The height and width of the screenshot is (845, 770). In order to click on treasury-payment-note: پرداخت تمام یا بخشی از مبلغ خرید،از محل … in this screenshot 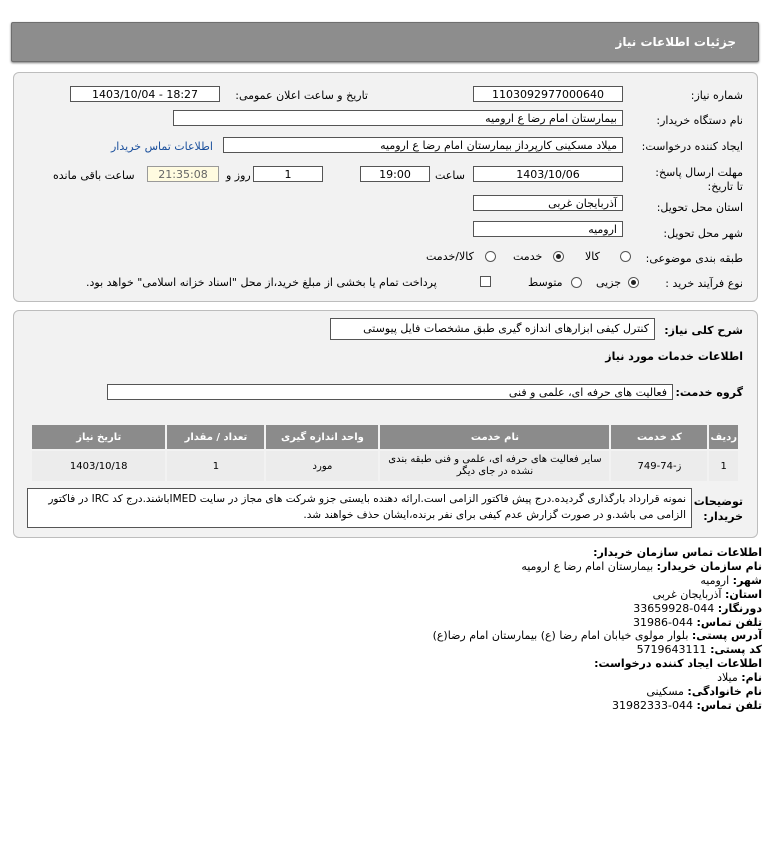, I will do `click(261, 282)`.